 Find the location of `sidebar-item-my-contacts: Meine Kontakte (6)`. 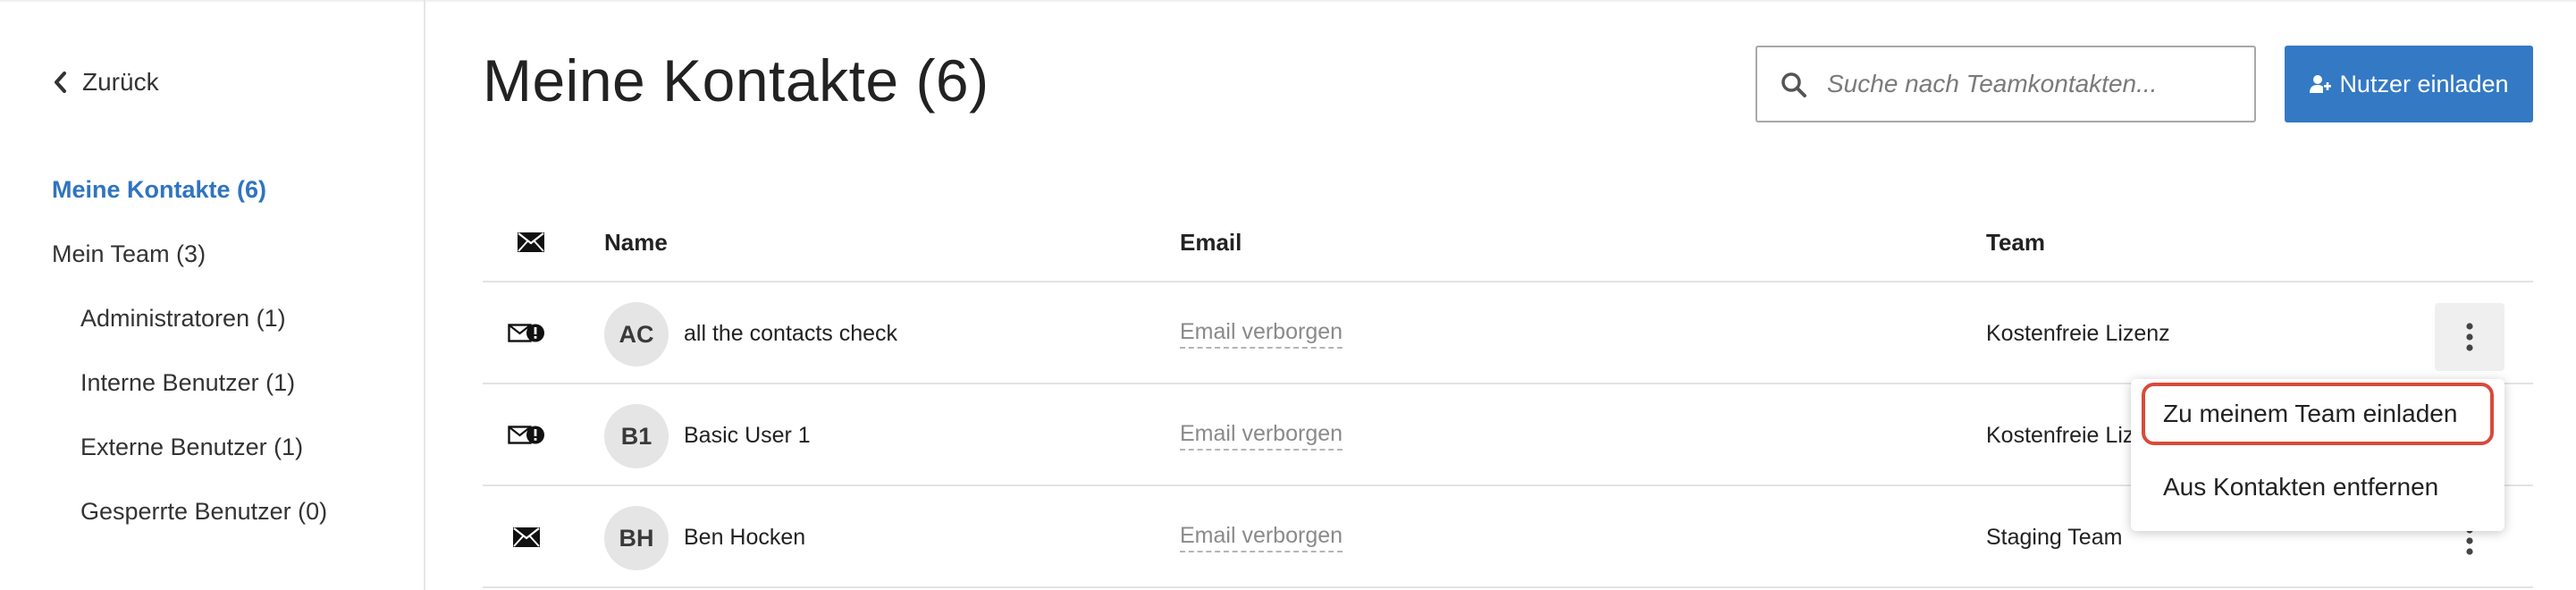

sidebar-item-my-contacts: Meine Kontakte (6) is located at coordinates (212, 189).